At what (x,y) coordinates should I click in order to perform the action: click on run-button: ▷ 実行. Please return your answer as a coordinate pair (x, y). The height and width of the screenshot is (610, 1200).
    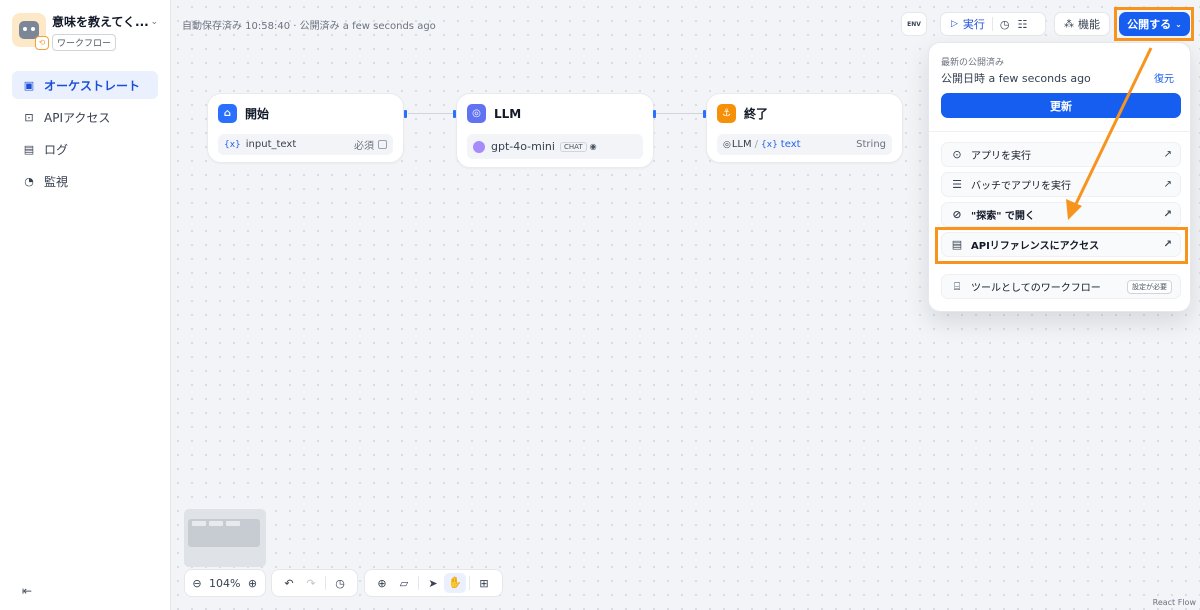
    Looking at the image, I should click on (968, 24).